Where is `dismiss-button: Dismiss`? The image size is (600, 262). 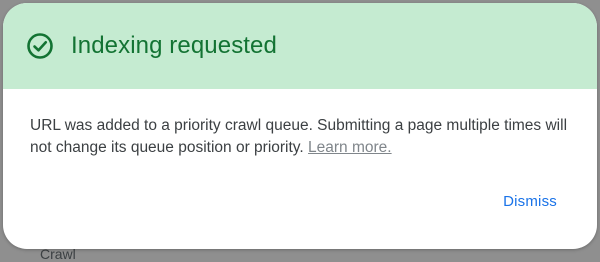
dismiss-button: Dismiss is located at coordinates (530, 201).